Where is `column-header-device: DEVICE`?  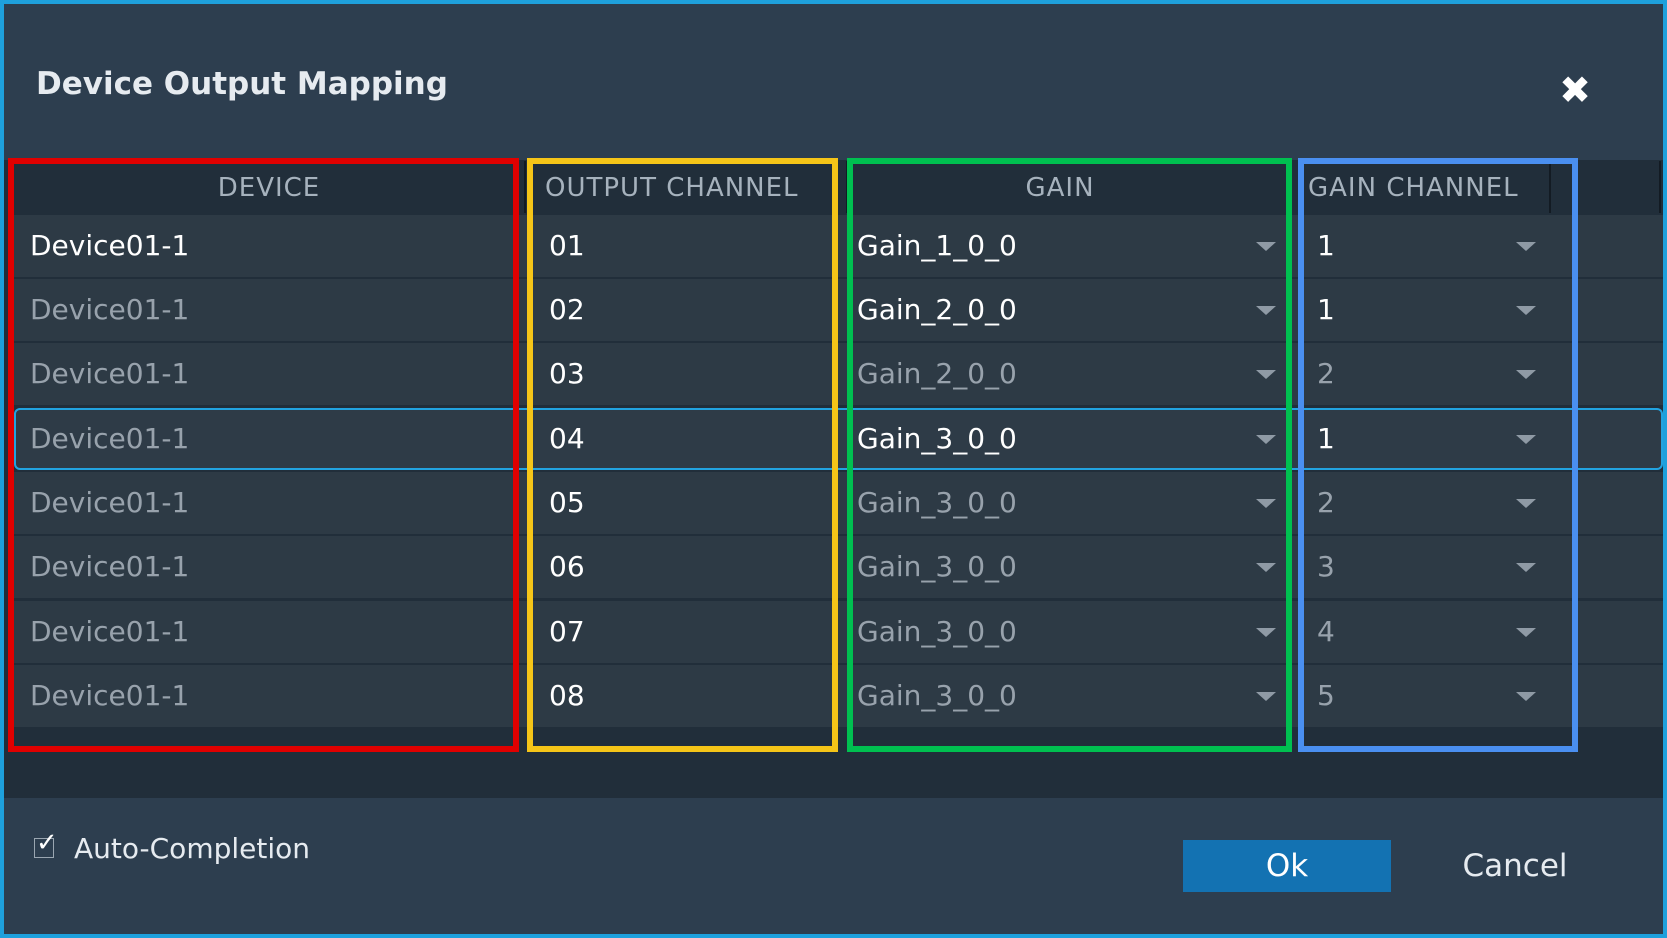
column-header-device: DEVICE is located at coordinates (269, 188).